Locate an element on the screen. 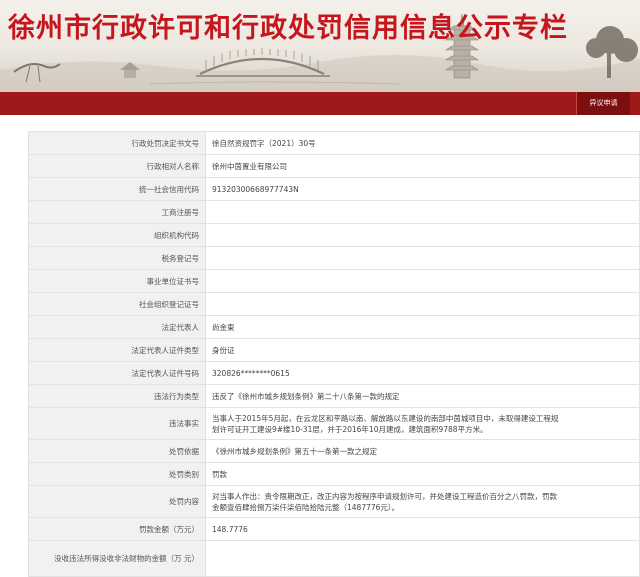 The height and width of the screenshot is (577, 640). row-value: 身份证 is located at coordinates (422, 350).